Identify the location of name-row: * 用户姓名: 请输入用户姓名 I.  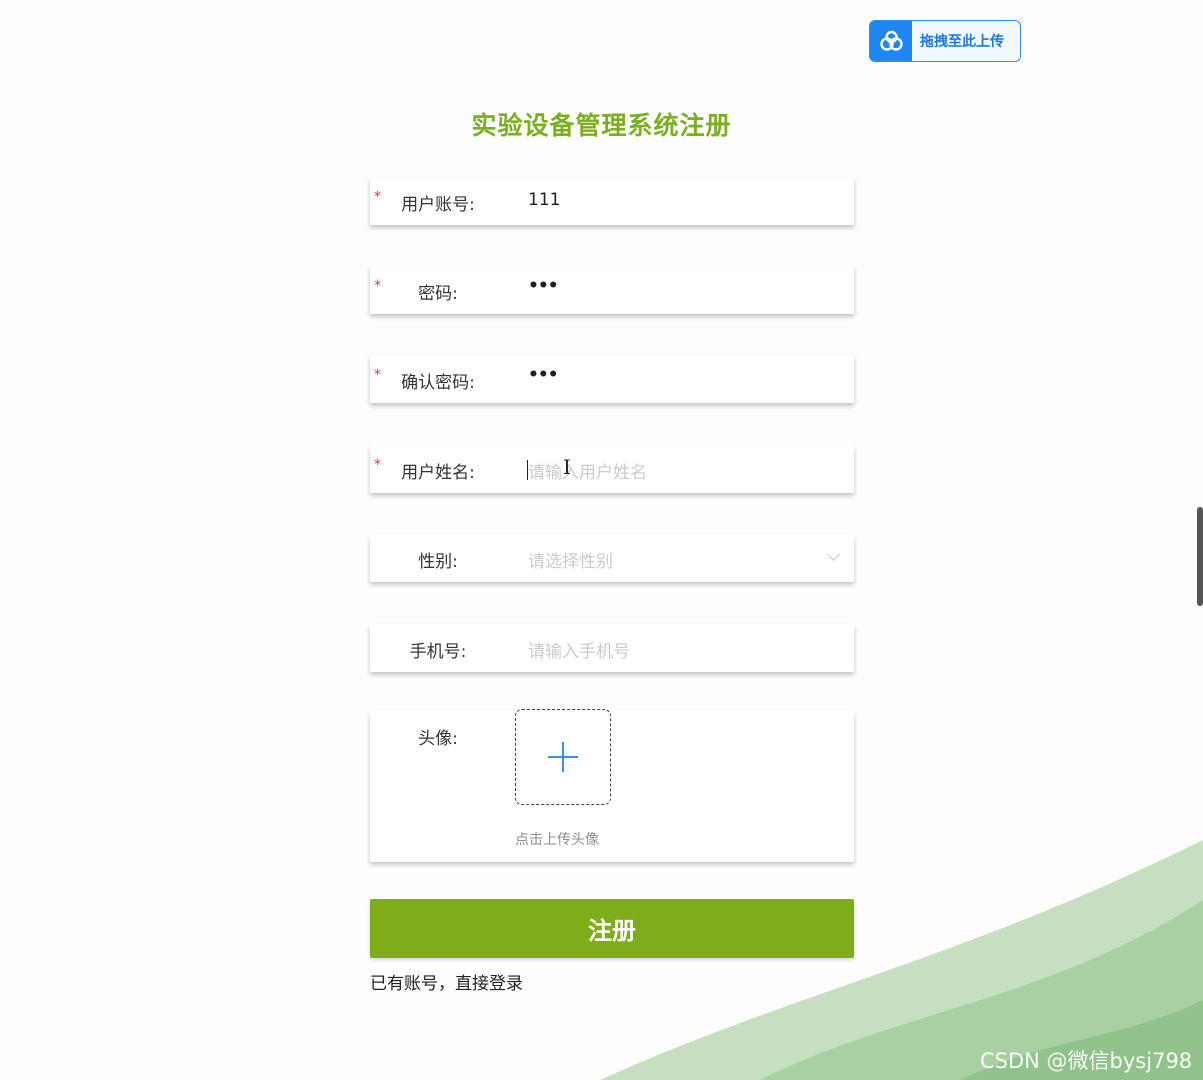
(612, 469).